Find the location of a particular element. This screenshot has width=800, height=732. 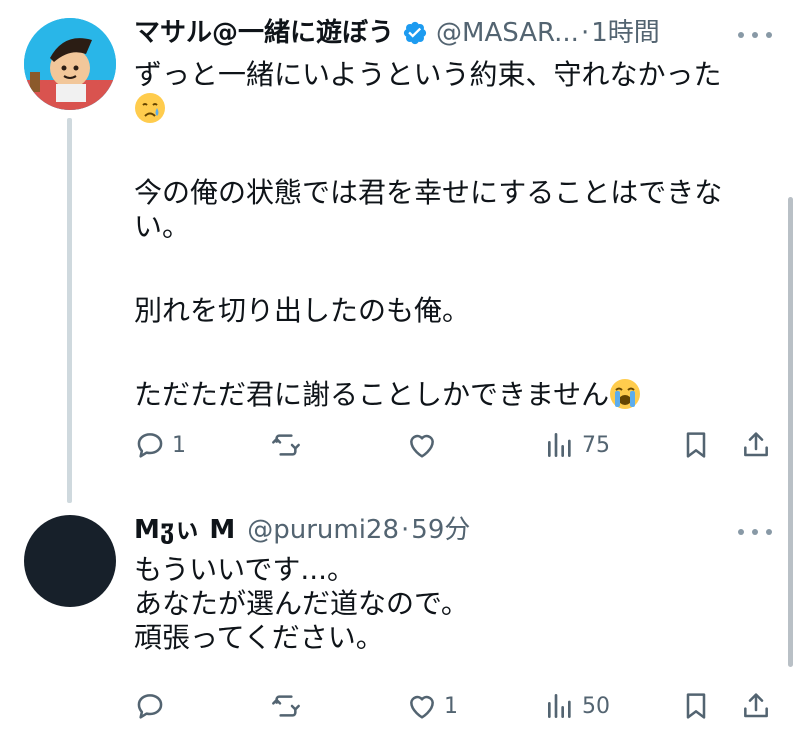

like-button: 1 is located at coordinates (432, 706).